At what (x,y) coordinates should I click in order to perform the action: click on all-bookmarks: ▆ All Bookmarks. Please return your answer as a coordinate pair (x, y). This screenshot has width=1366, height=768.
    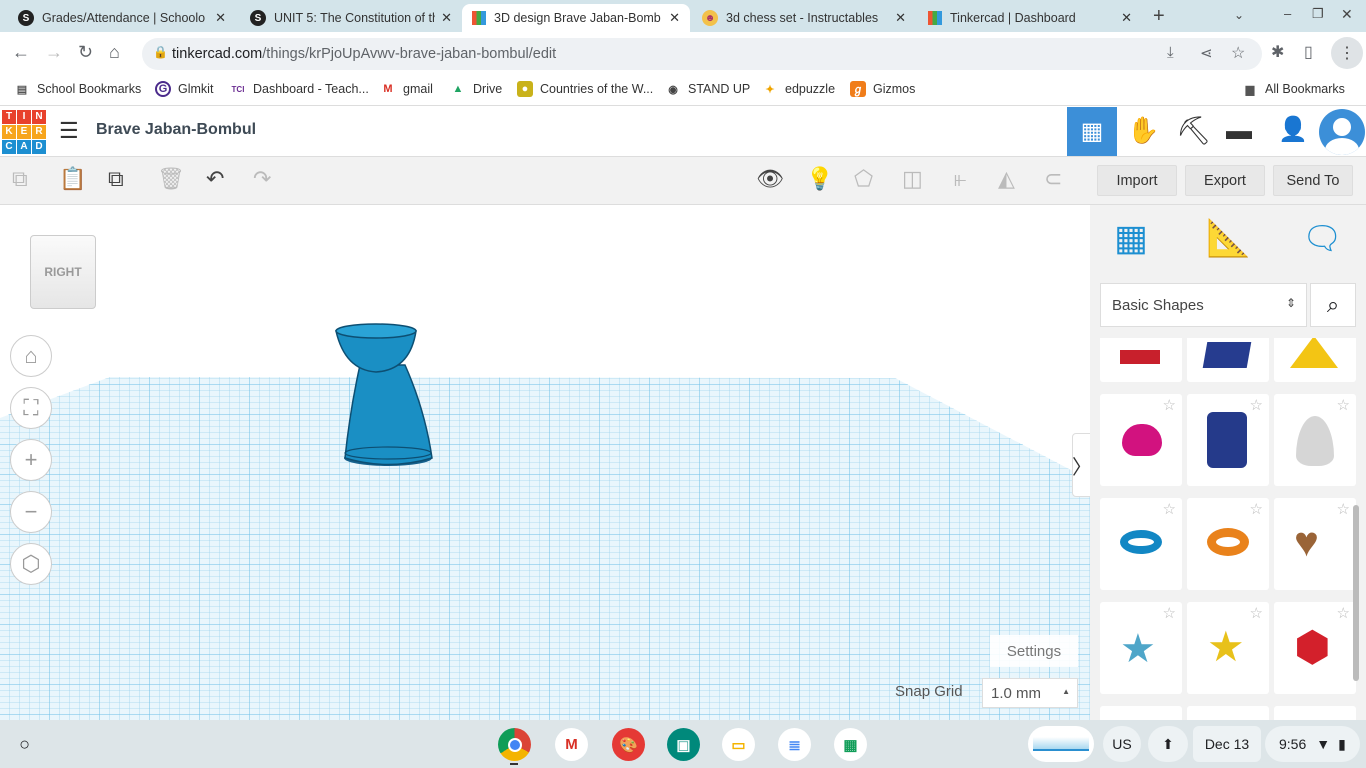
    Looking at the image, I should click on (1293, 89).